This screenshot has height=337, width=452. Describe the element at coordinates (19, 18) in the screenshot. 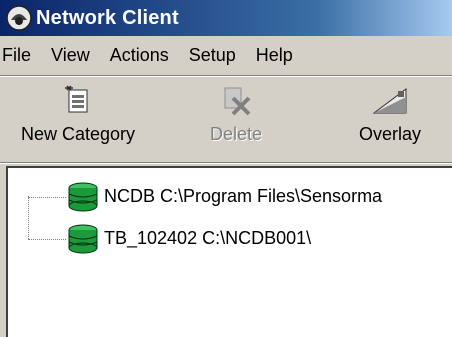

I see `app-icon` at that location.